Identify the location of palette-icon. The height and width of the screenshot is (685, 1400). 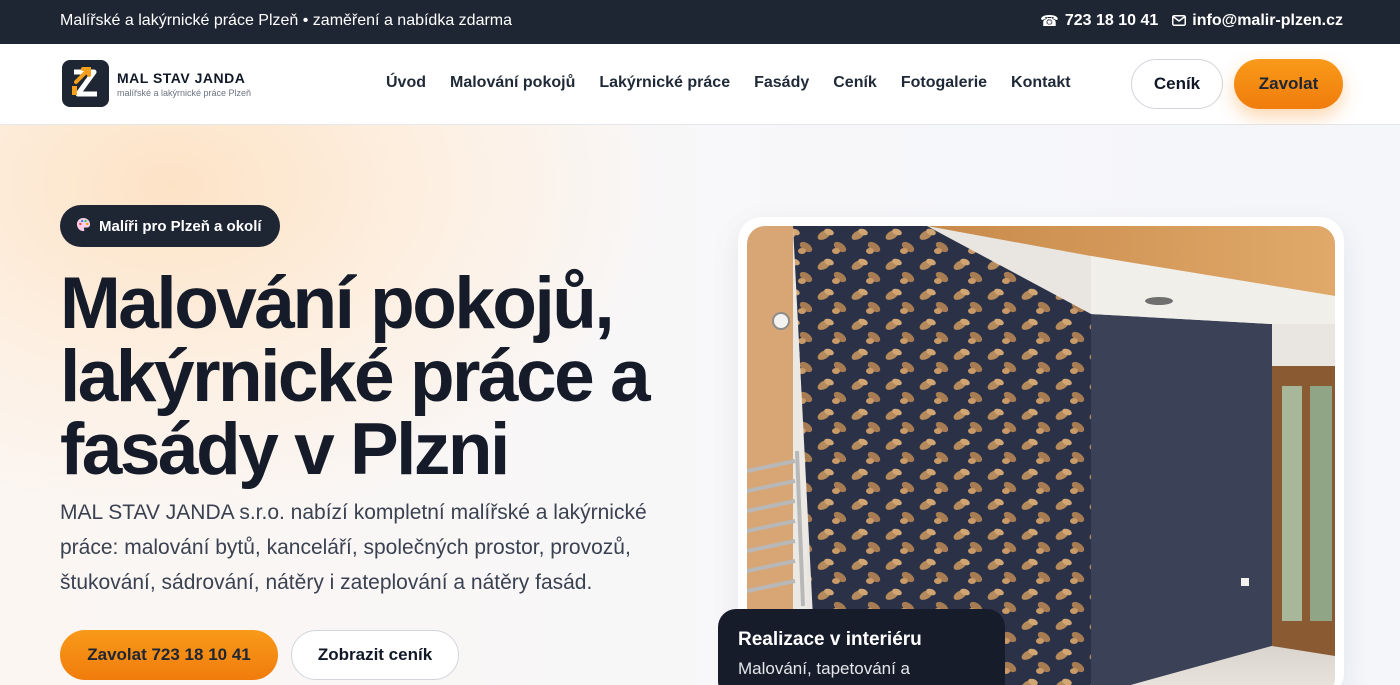
(83, 226).